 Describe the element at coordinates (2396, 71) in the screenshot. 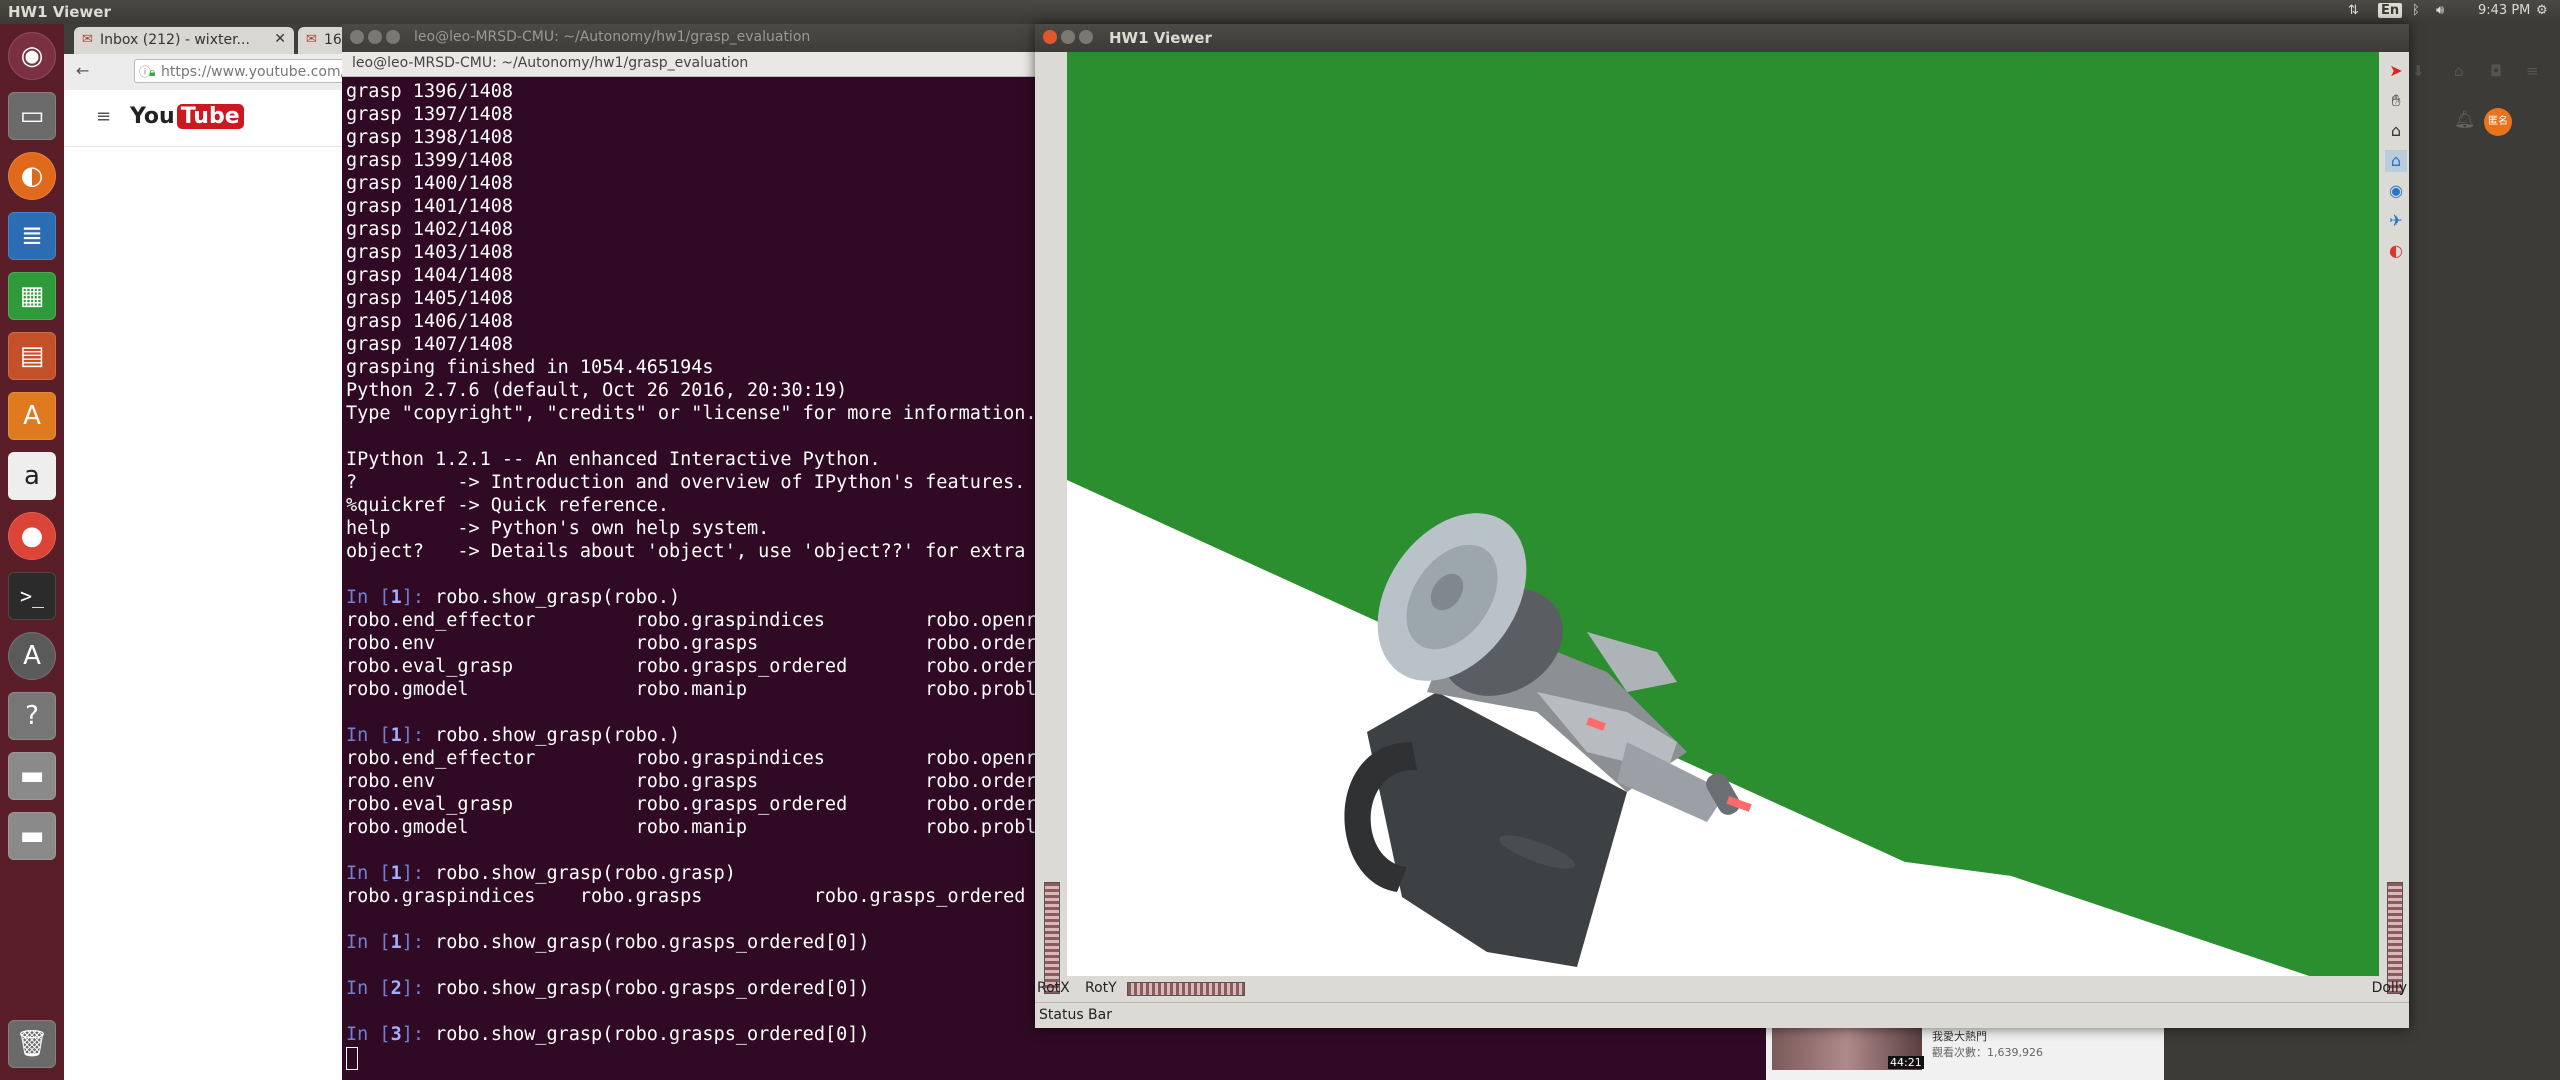

I see `select-arrow-icon: ➤` at that location.